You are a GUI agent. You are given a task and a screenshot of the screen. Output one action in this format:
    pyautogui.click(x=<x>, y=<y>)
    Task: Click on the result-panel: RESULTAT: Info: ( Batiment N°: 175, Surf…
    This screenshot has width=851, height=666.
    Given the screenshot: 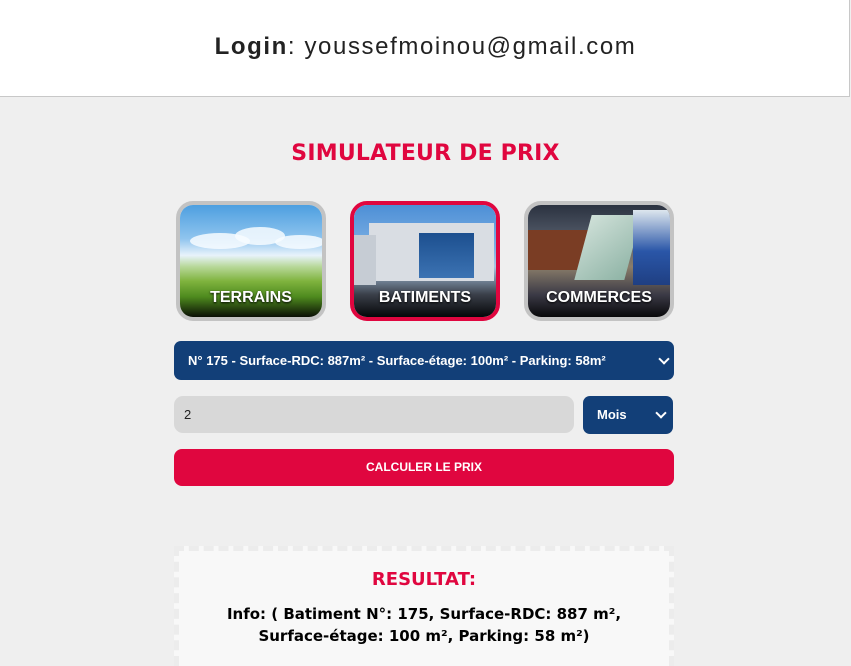 What is the action you would take?
    pyautogui.click(x=424, y=606)
    